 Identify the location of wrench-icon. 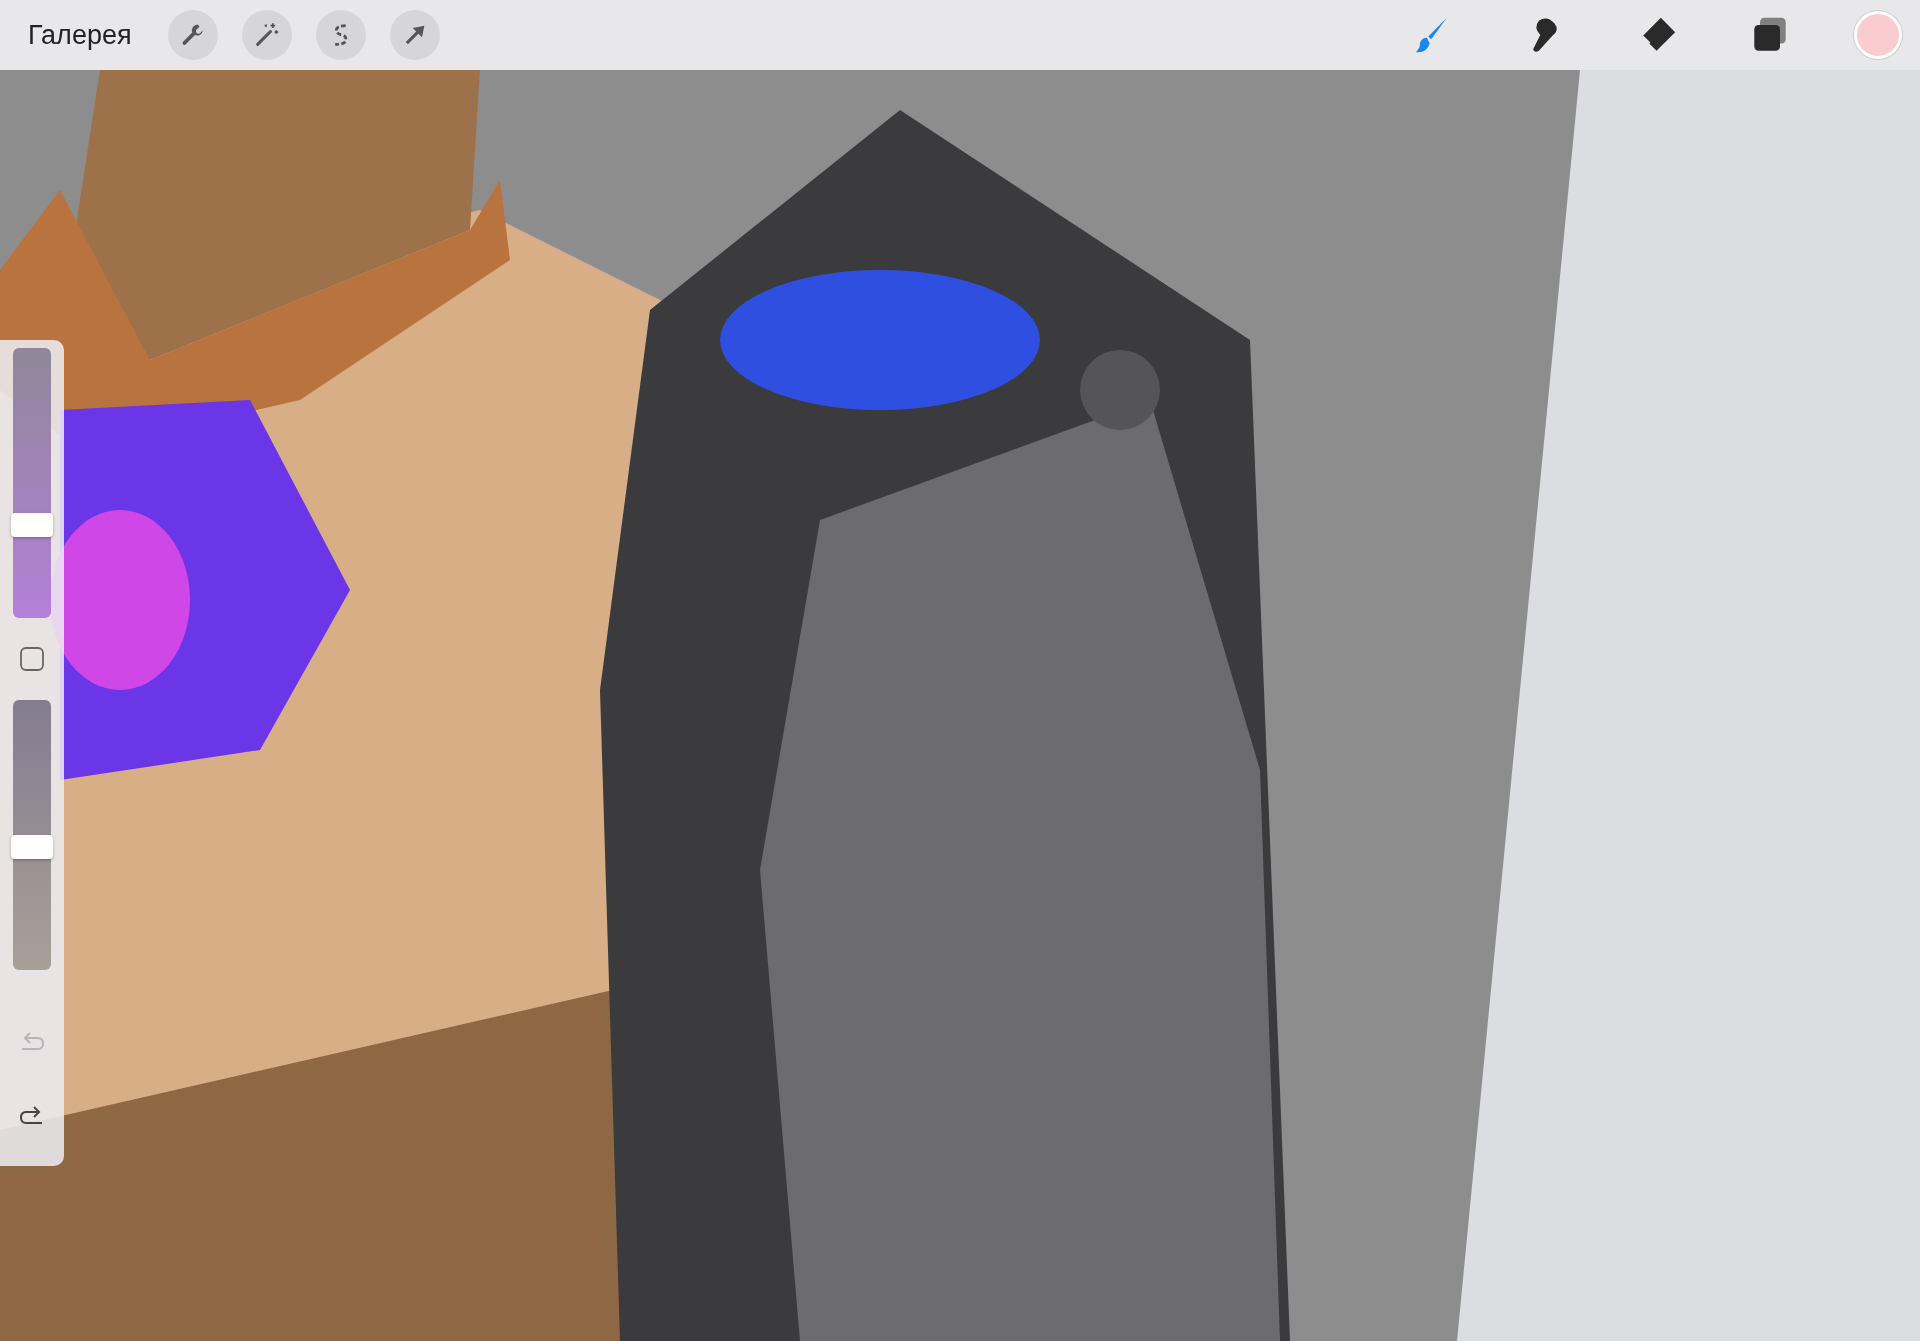
(192, 35).